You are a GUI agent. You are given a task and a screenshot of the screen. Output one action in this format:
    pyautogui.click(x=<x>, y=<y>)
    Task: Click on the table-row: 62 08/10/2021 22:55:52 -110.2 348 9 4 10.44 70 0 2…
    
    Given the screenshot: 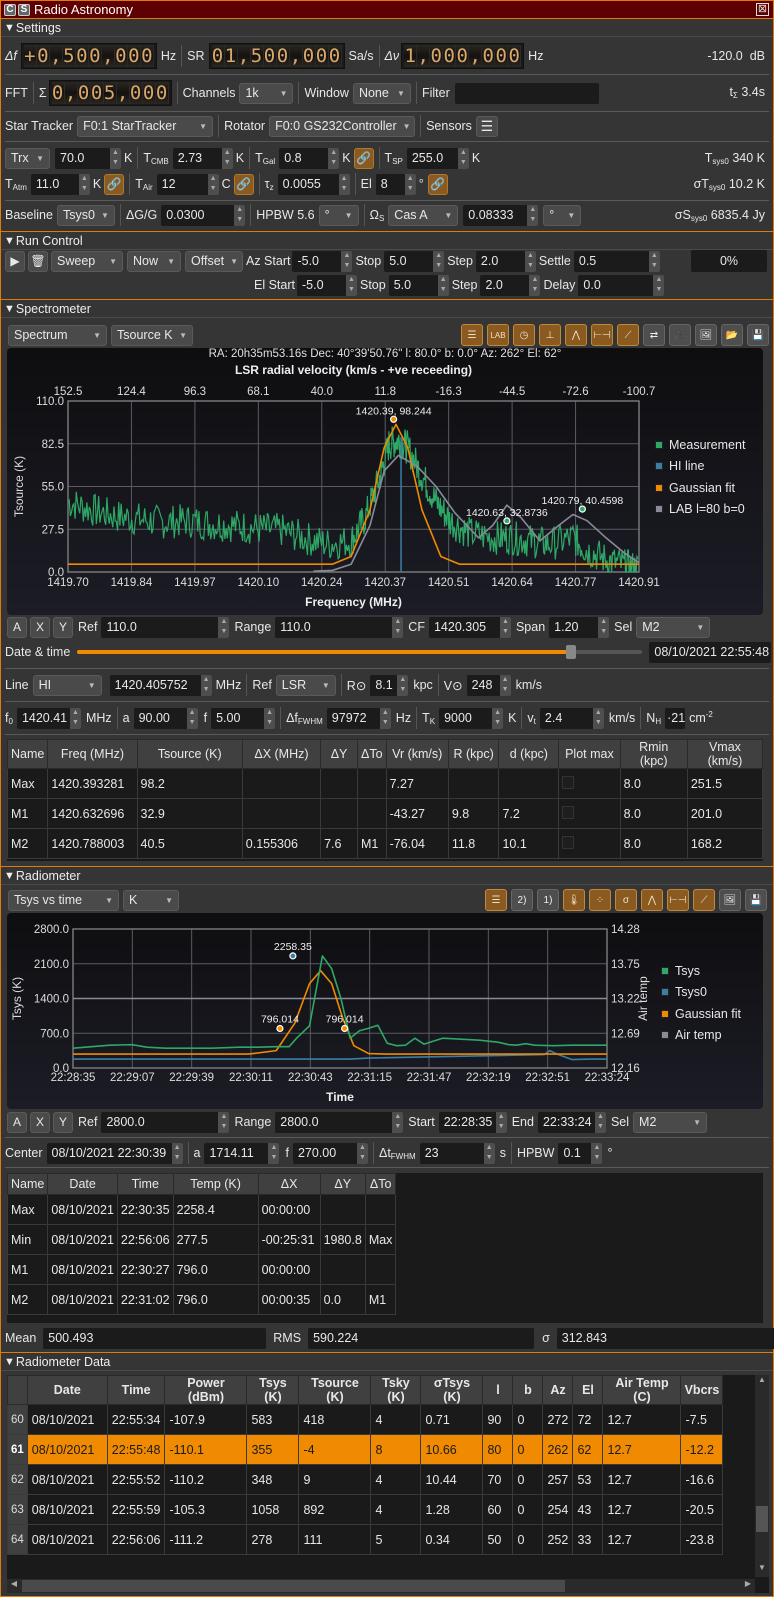 What is the action you would take?
    pyautogui.click(x=365, y=1479)
    